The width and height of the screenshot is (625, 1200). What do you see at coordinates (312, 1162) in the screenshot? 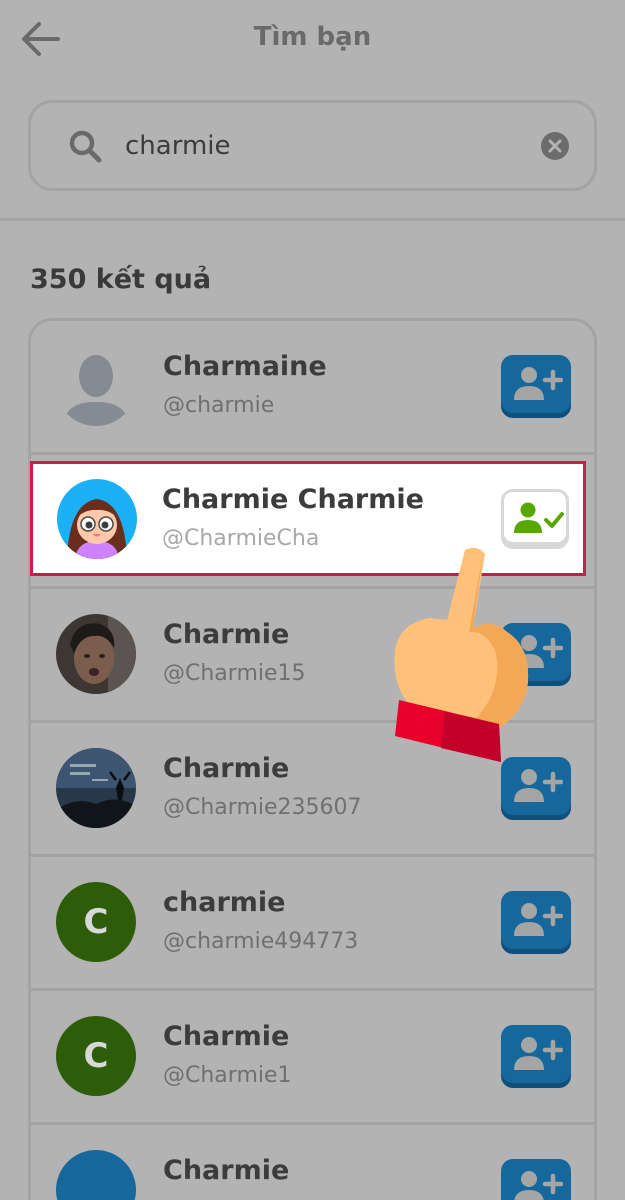
I see `list-item: Charmie` at bounding box center [312, 1162].